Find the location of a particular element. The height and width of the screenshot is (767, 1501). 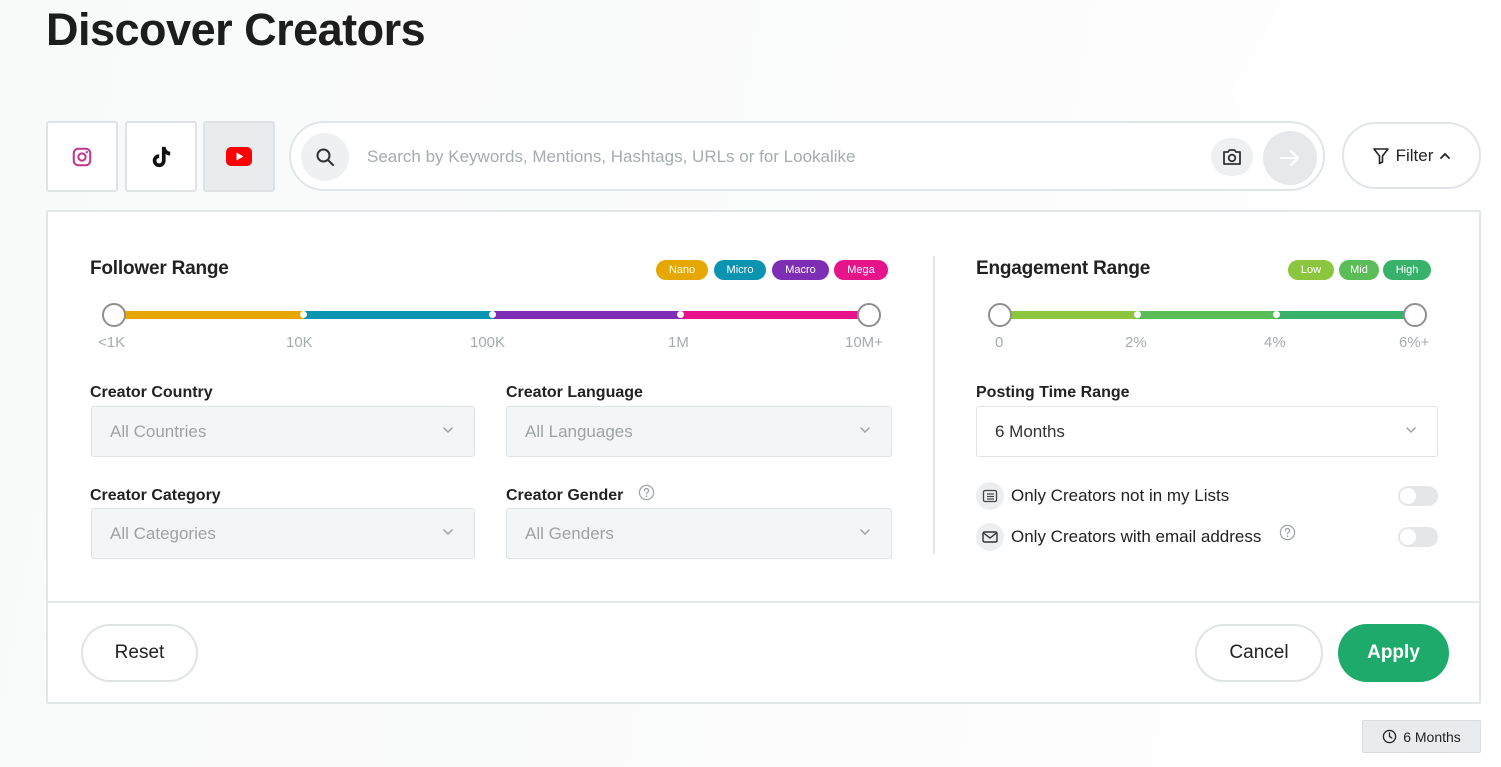

creator-gender-value: All Genders is located at coordinates (569, 533).